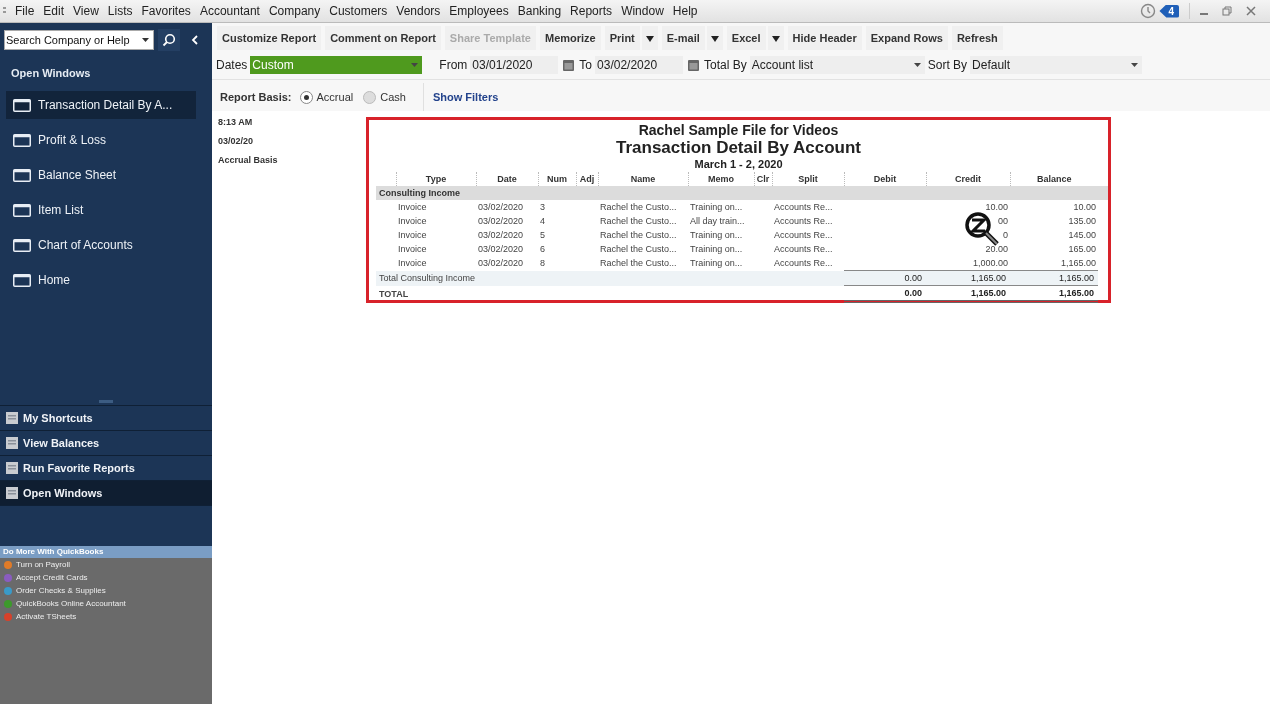 The height and width of the screenshot is (704, 1270). What do you see at coordinates (622, 38) in the screenshot?
I see `toolbar-button: Print` at bounding box center [622, 38].